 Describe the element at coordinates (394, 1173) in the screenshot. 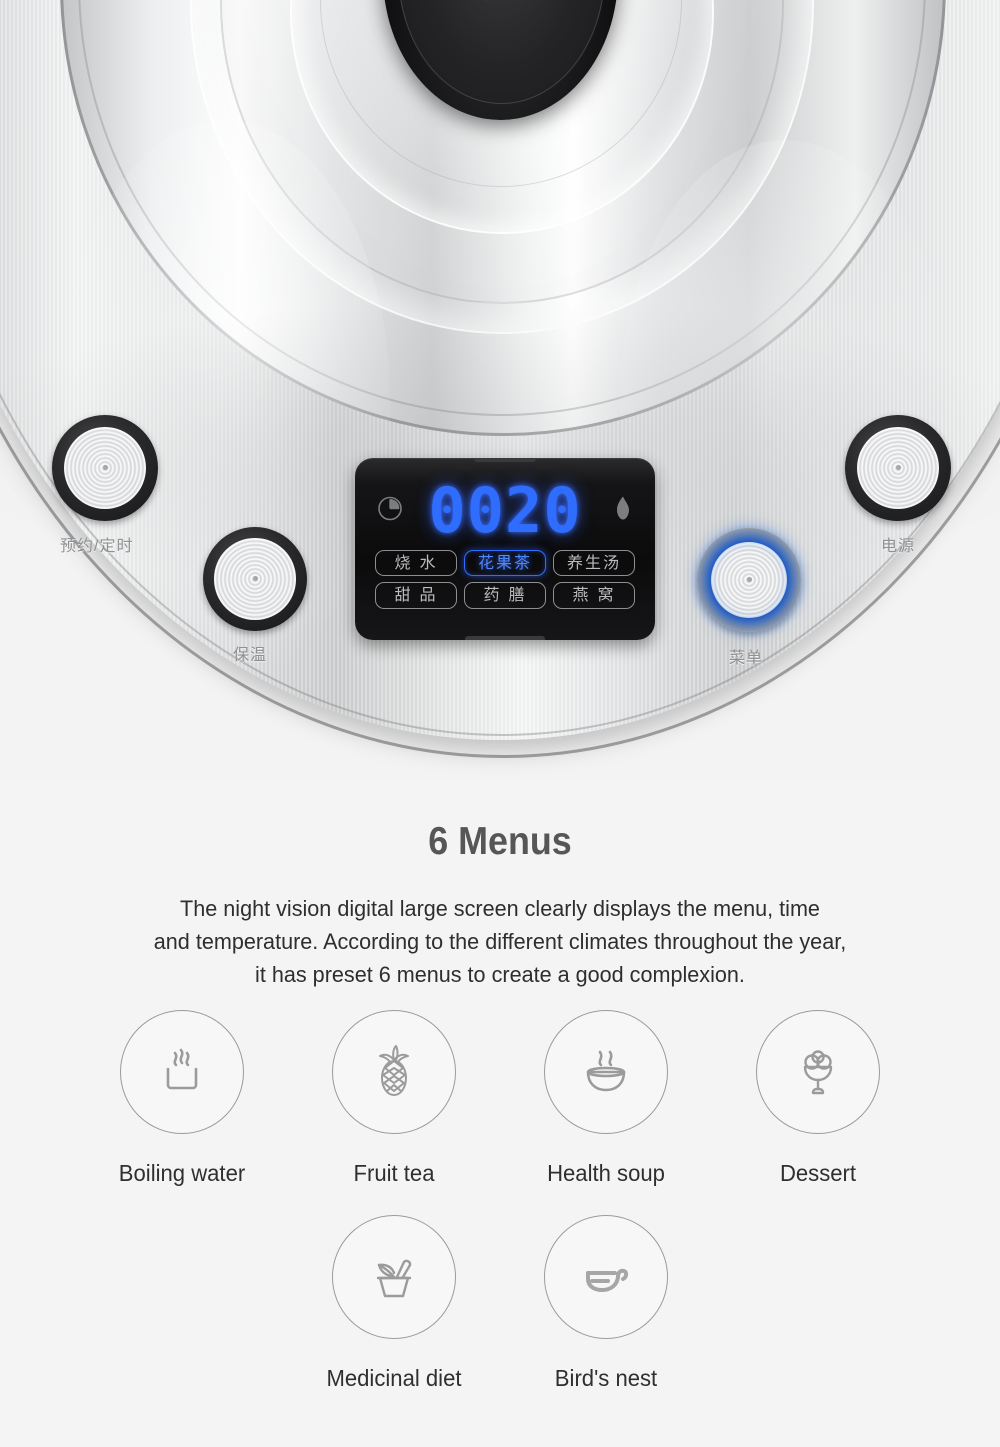

I see `feature-label: Fruit tea` at that location.